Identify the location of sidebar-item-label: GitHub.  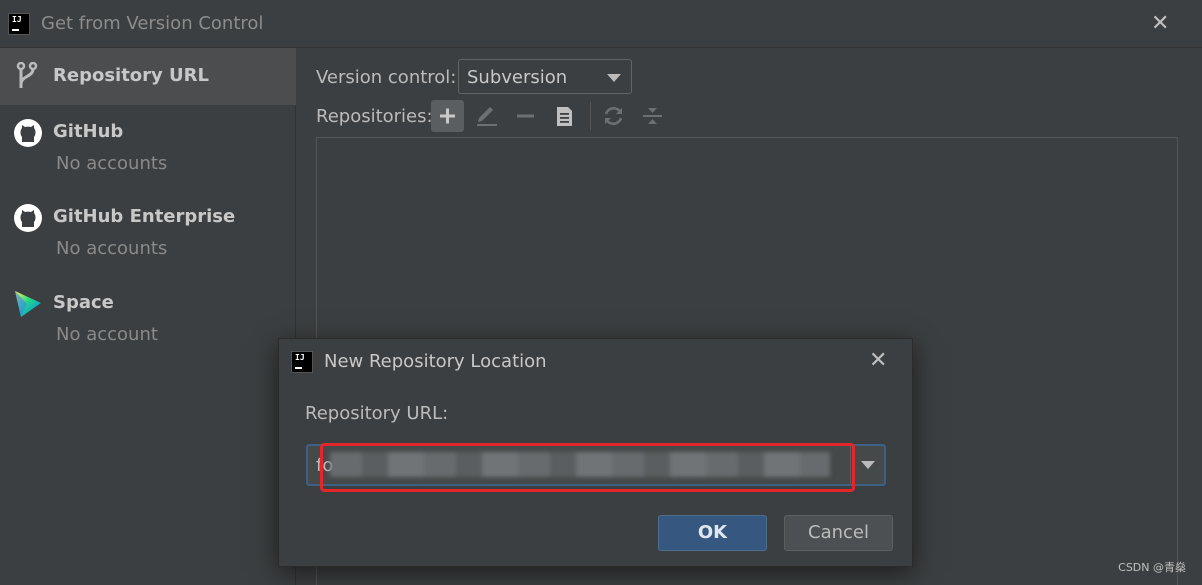
(88, 131).